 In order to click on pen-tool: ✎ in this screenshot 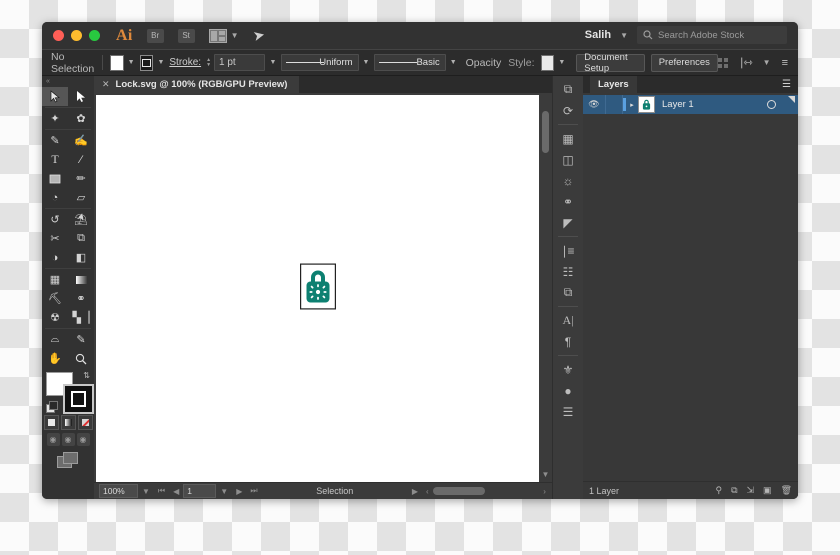, I will do `click(55, 140)`.